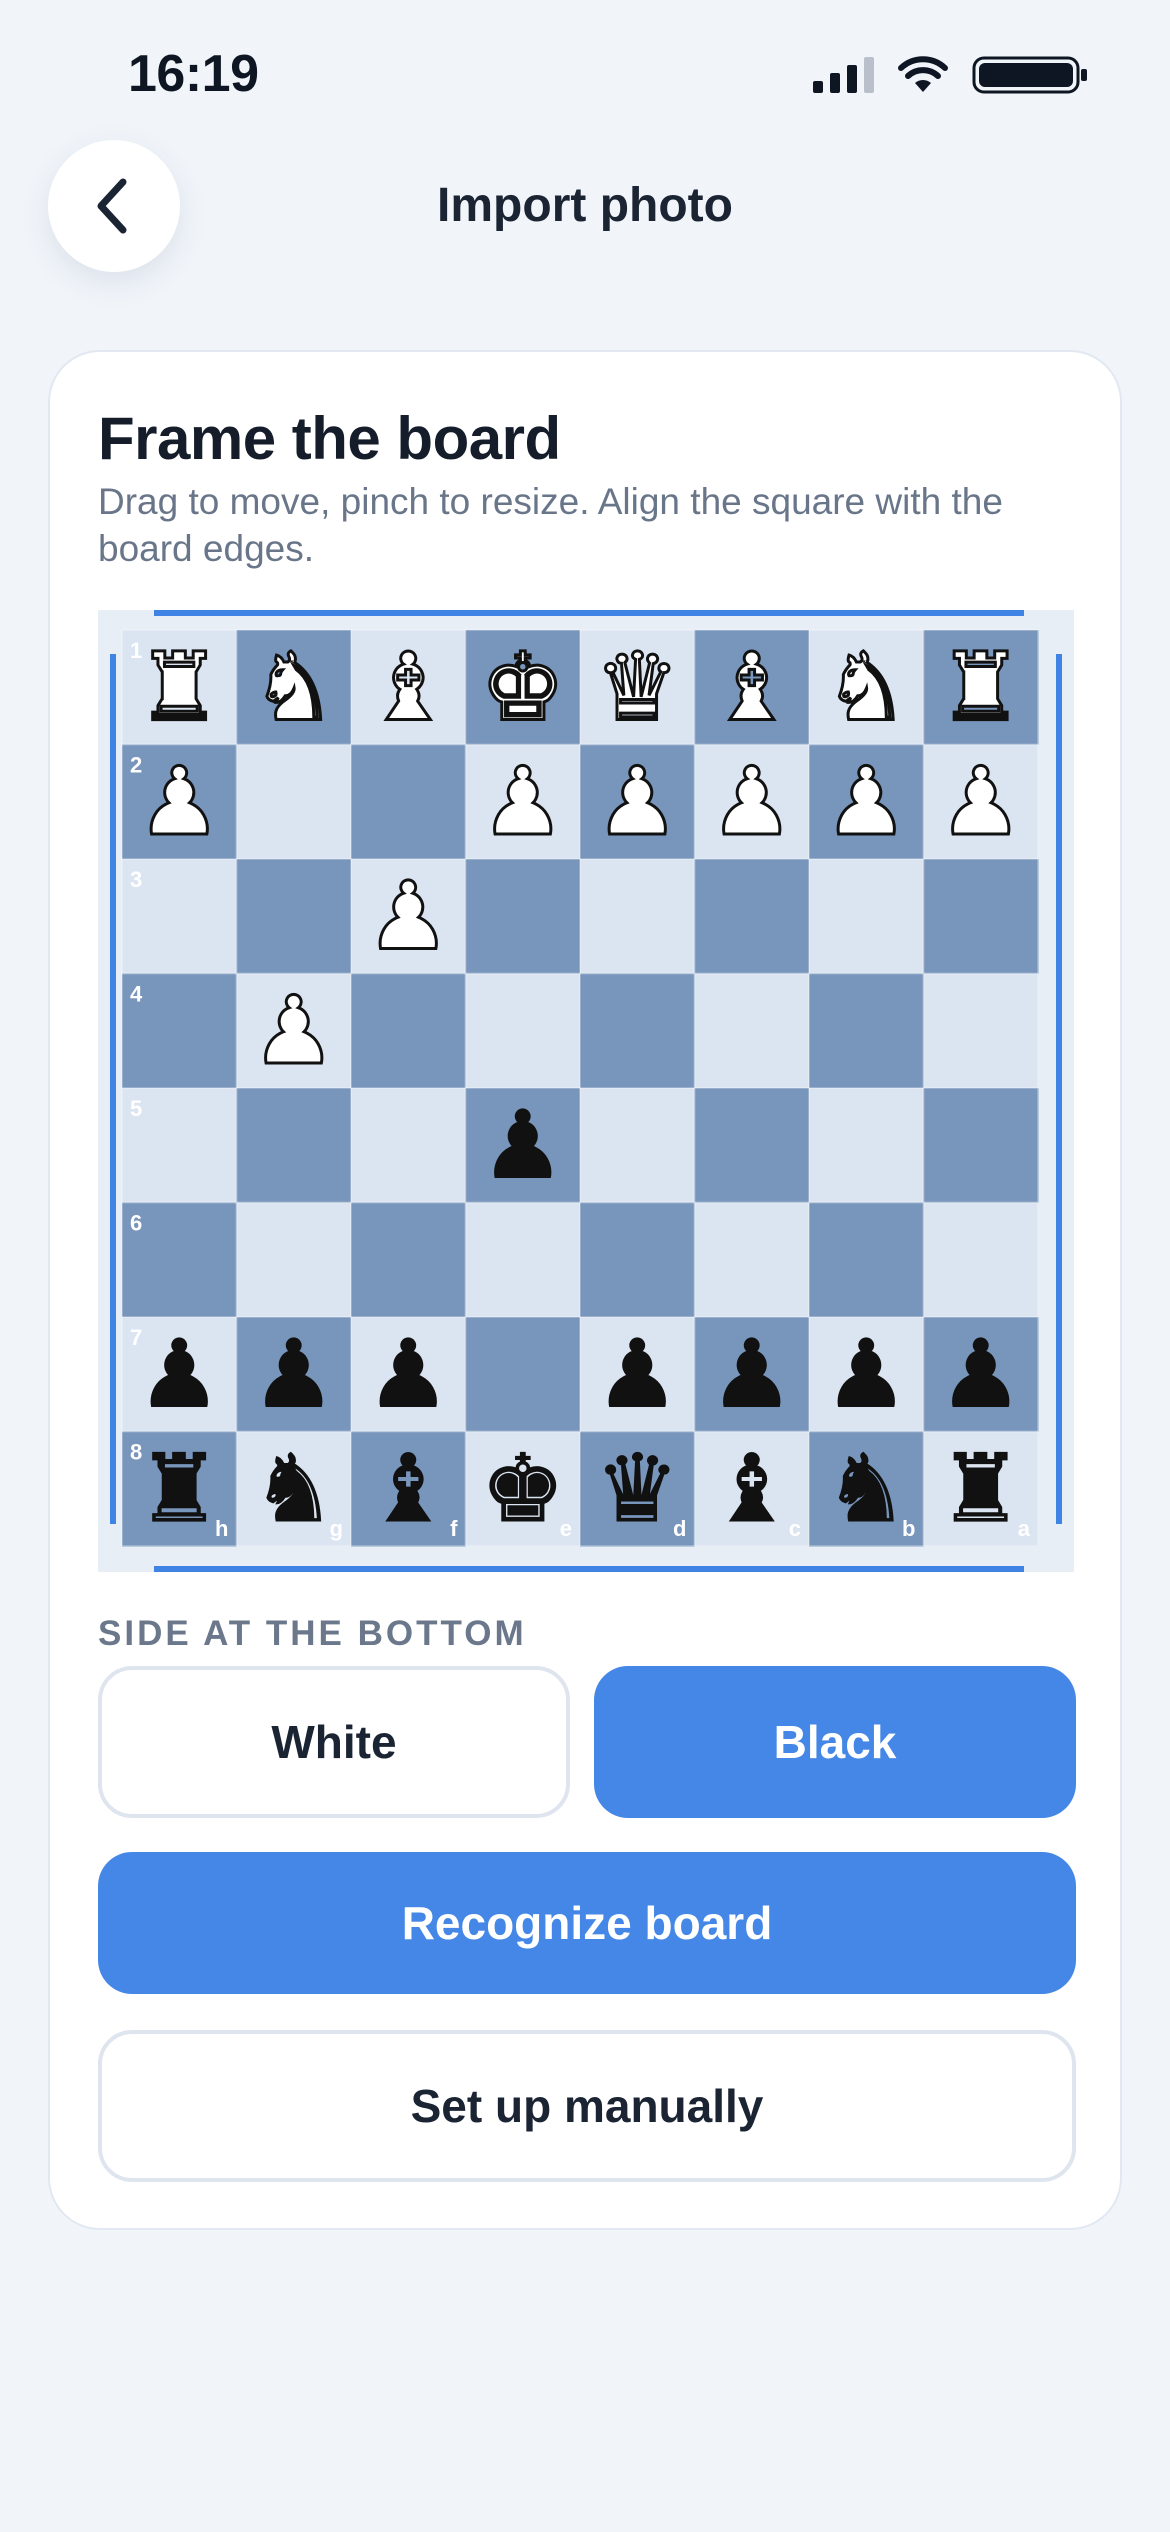  I want to click on side-selector-label: SIDE AT THE BOTTOM, so click(312, 1633).